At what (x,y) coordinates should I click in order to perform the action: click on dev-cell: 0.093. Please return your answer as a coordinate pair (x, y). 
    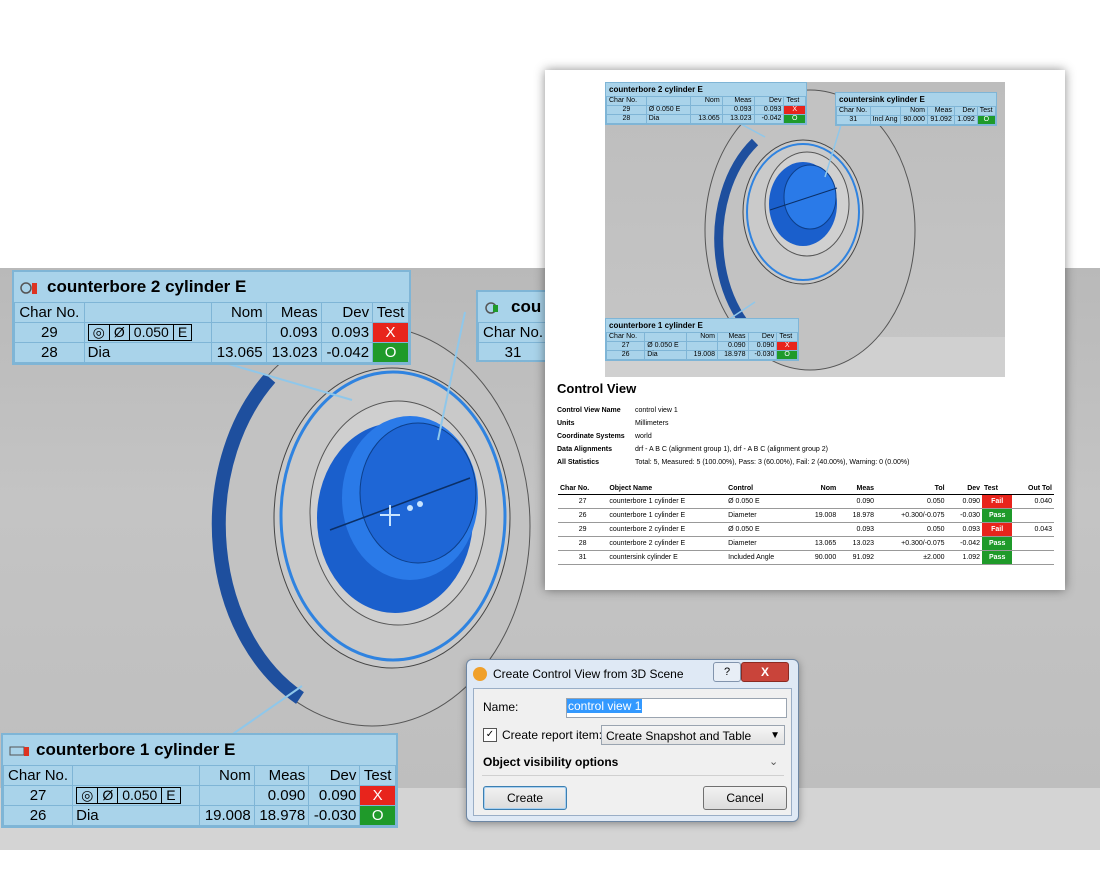
    Looking at the image, I should click on (769, 110).